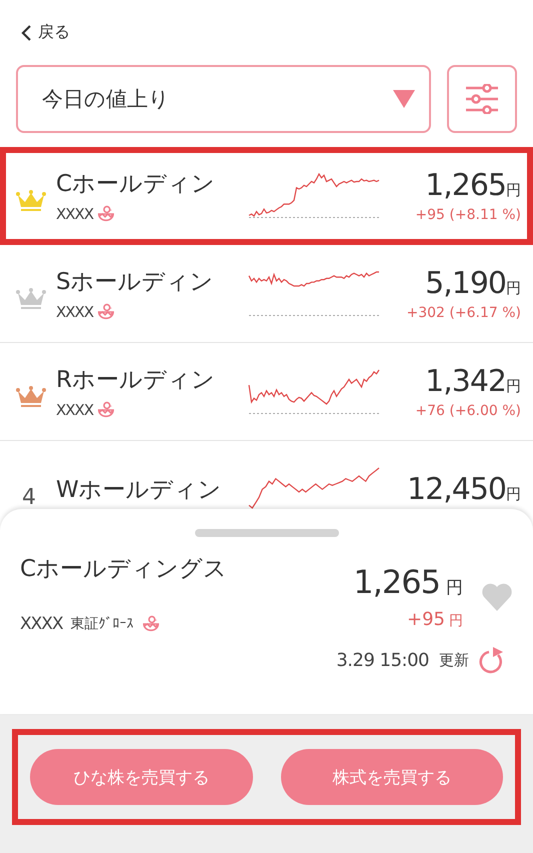  What do you see at coordinates (435, 619) in the screenshot?
I see `price-change: +95 円` at bounding box center [435, 619].